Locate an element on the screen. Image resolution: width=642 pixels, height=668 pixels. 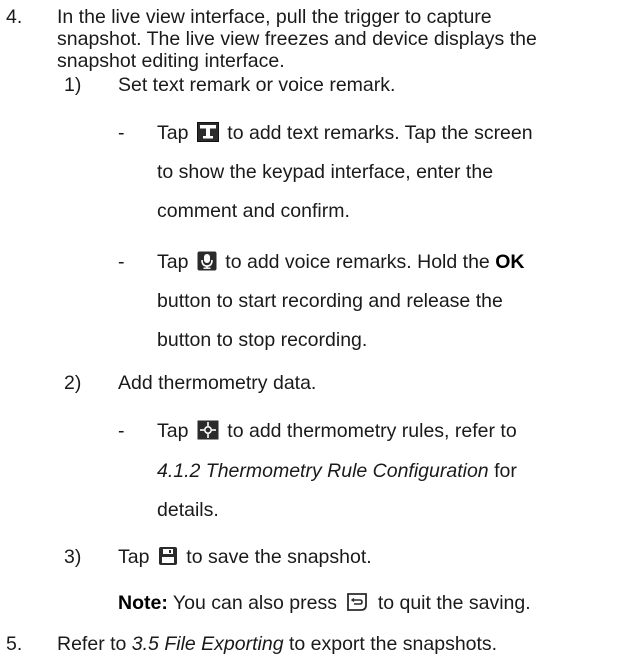
bullet-text-remark-line-1: Tap to add text remarks. Tap the screen is located at coordinates (345, 135).